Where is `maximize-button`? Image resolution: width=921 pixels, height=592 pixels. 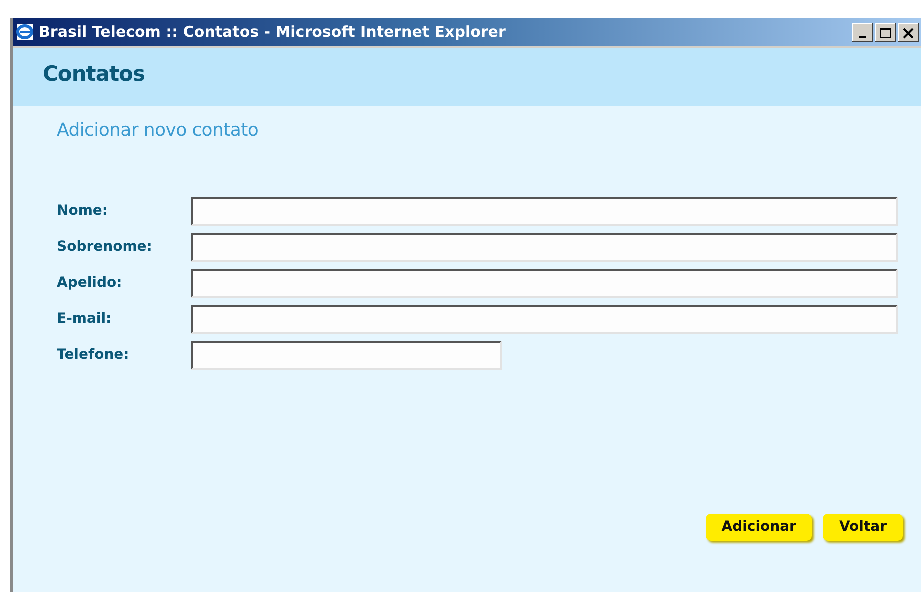
maximize-button is located at coordinates (885, 32).